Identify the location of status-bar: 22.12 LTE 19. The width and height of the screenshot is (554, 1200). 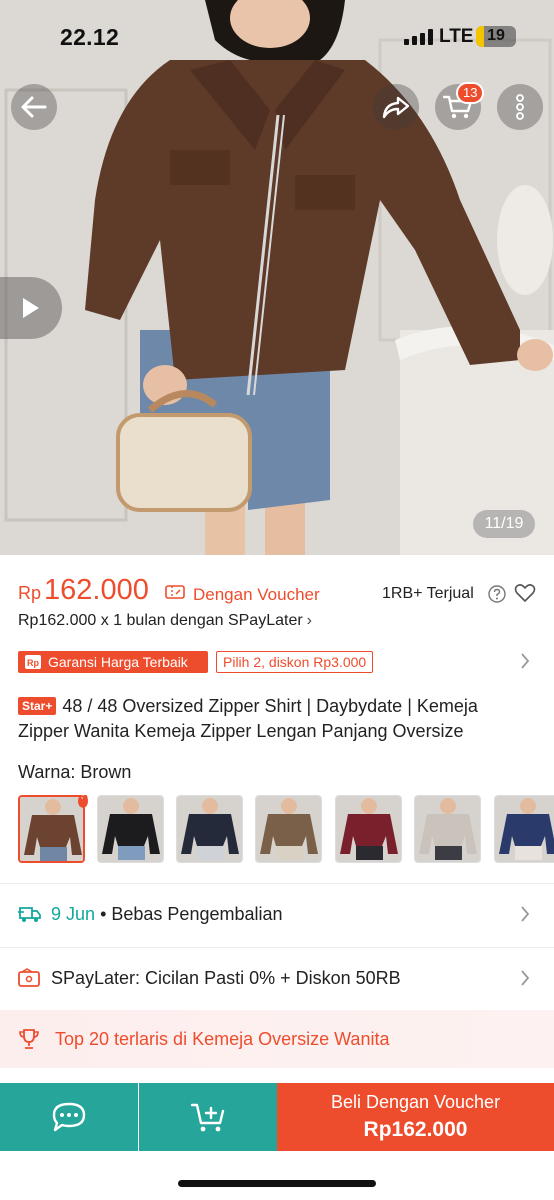
(277, 38).